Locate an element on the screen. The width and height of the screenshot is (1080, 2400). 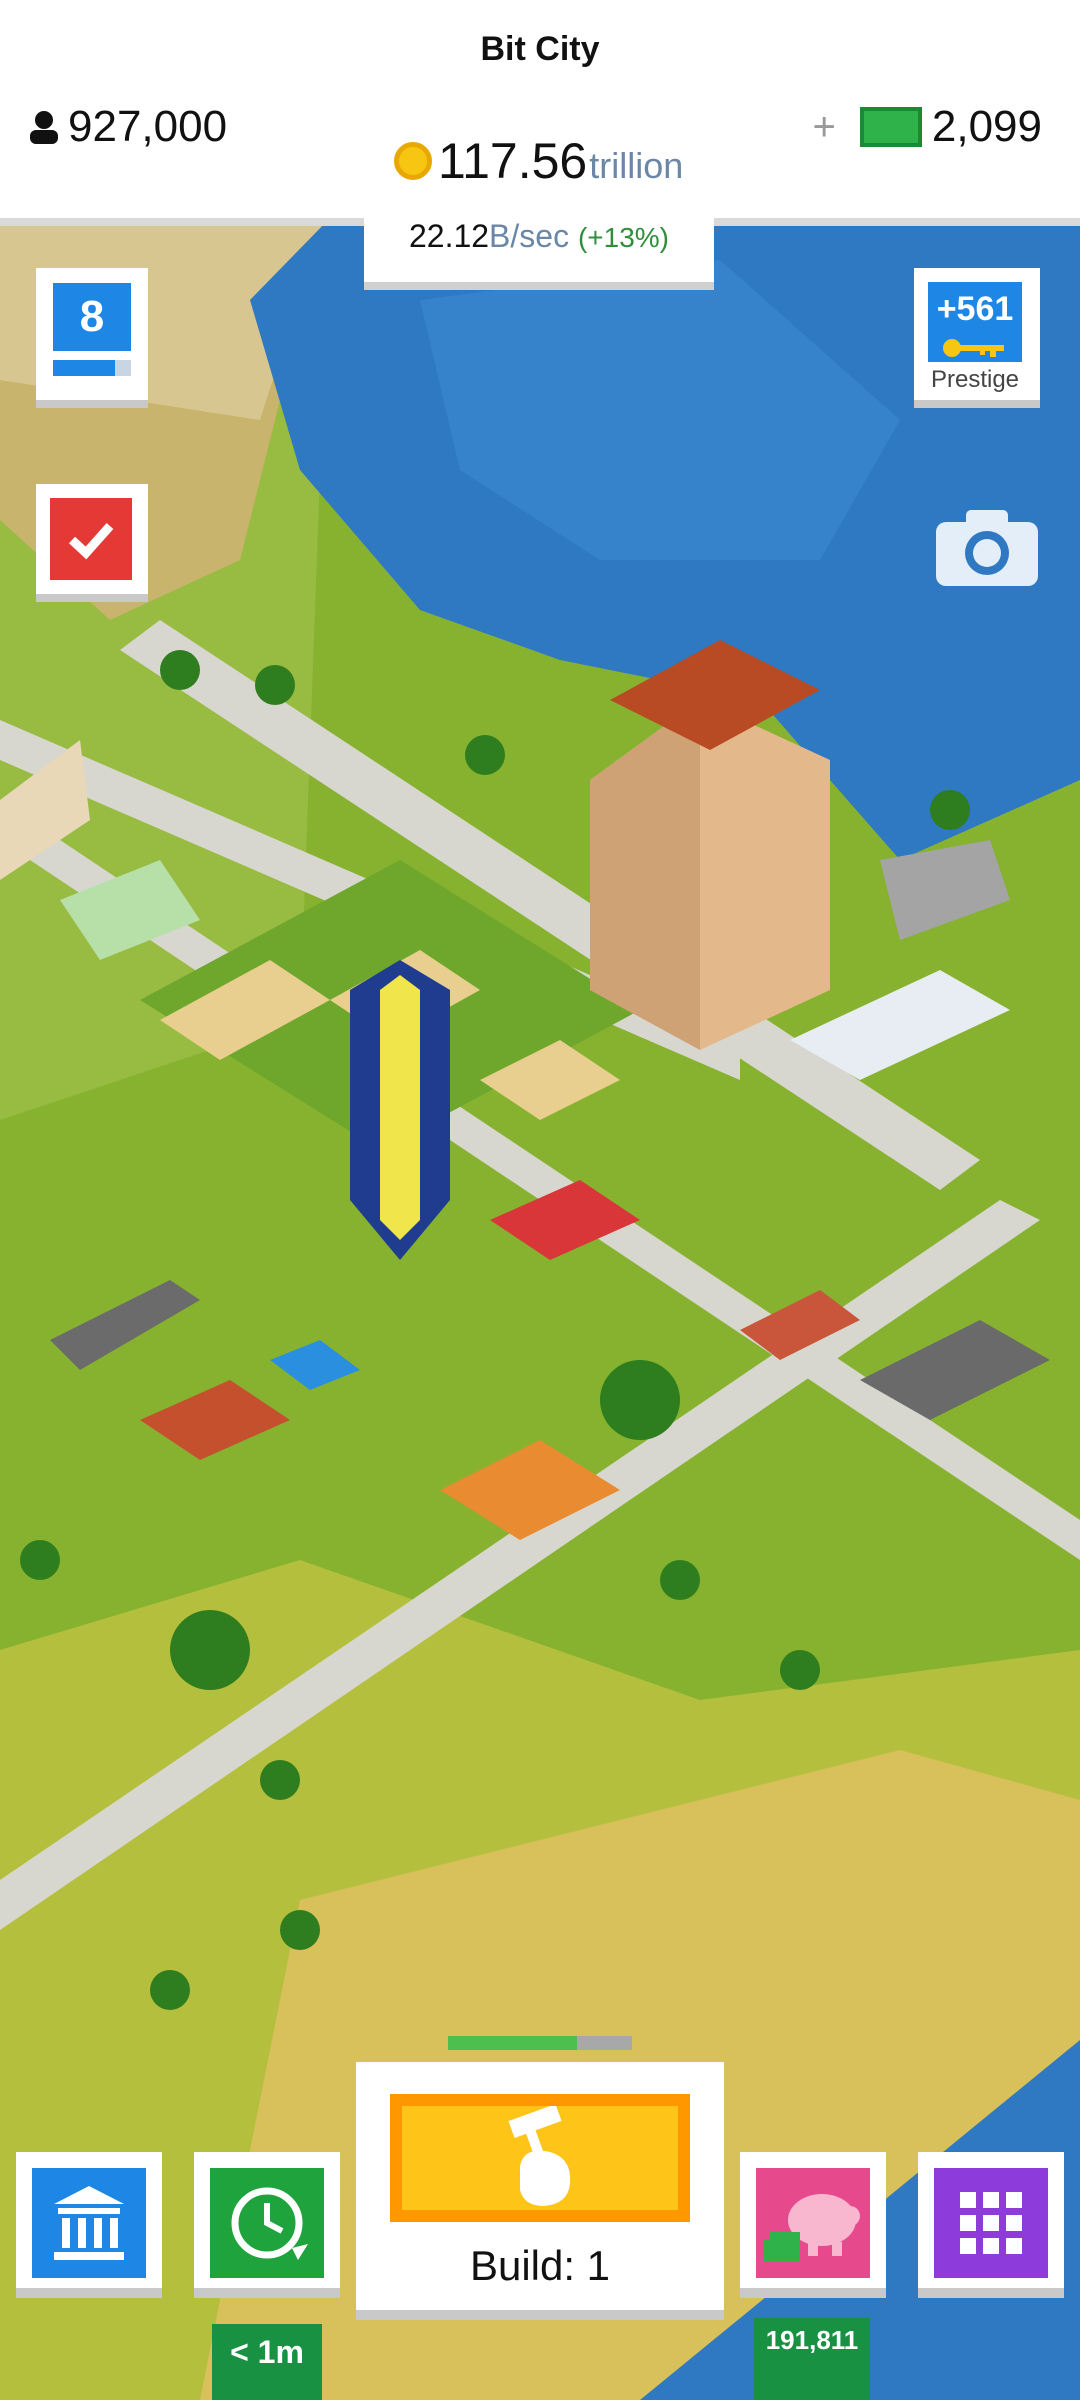
build-progress is located at coordinates (540, 2043).